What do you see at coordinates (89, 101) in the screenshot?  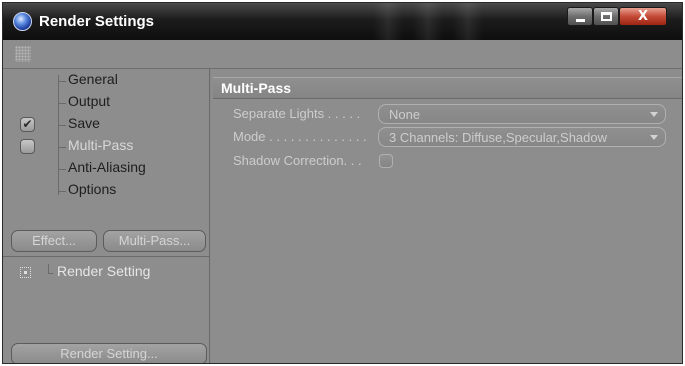 I see `tree-item-label: Output` at bounding box center [89, 101].